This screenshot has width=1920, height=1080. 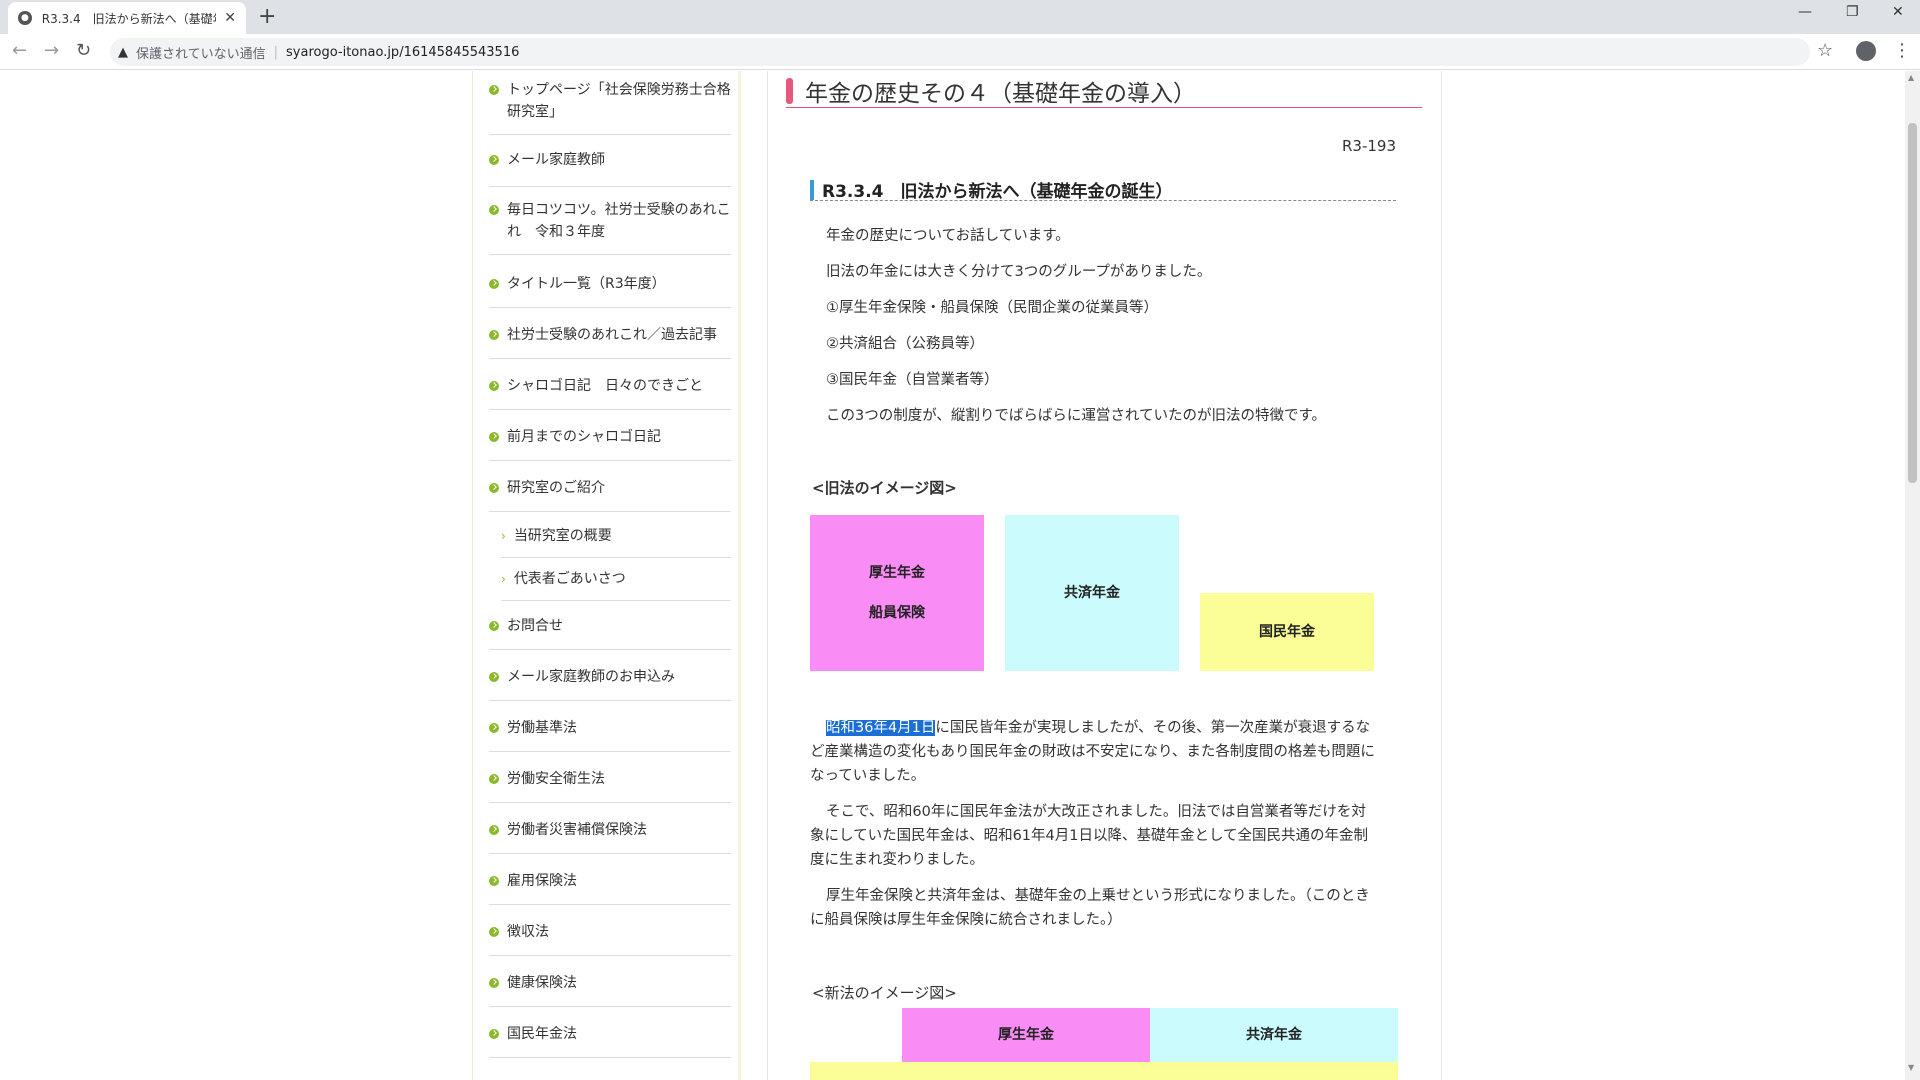 What do you see at coordinates (881, 728) in the screenshot?
I see `highlighted-date: 昭和36年4月1日` at bounding box center [881, 728].